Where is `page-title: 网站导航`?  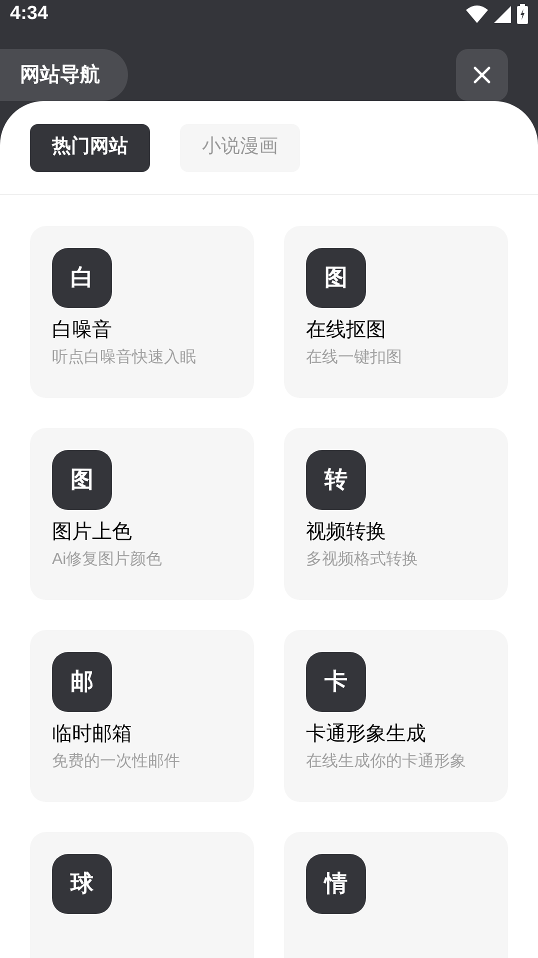
page-title: 网站导航 is located at coordinates (64, 74).